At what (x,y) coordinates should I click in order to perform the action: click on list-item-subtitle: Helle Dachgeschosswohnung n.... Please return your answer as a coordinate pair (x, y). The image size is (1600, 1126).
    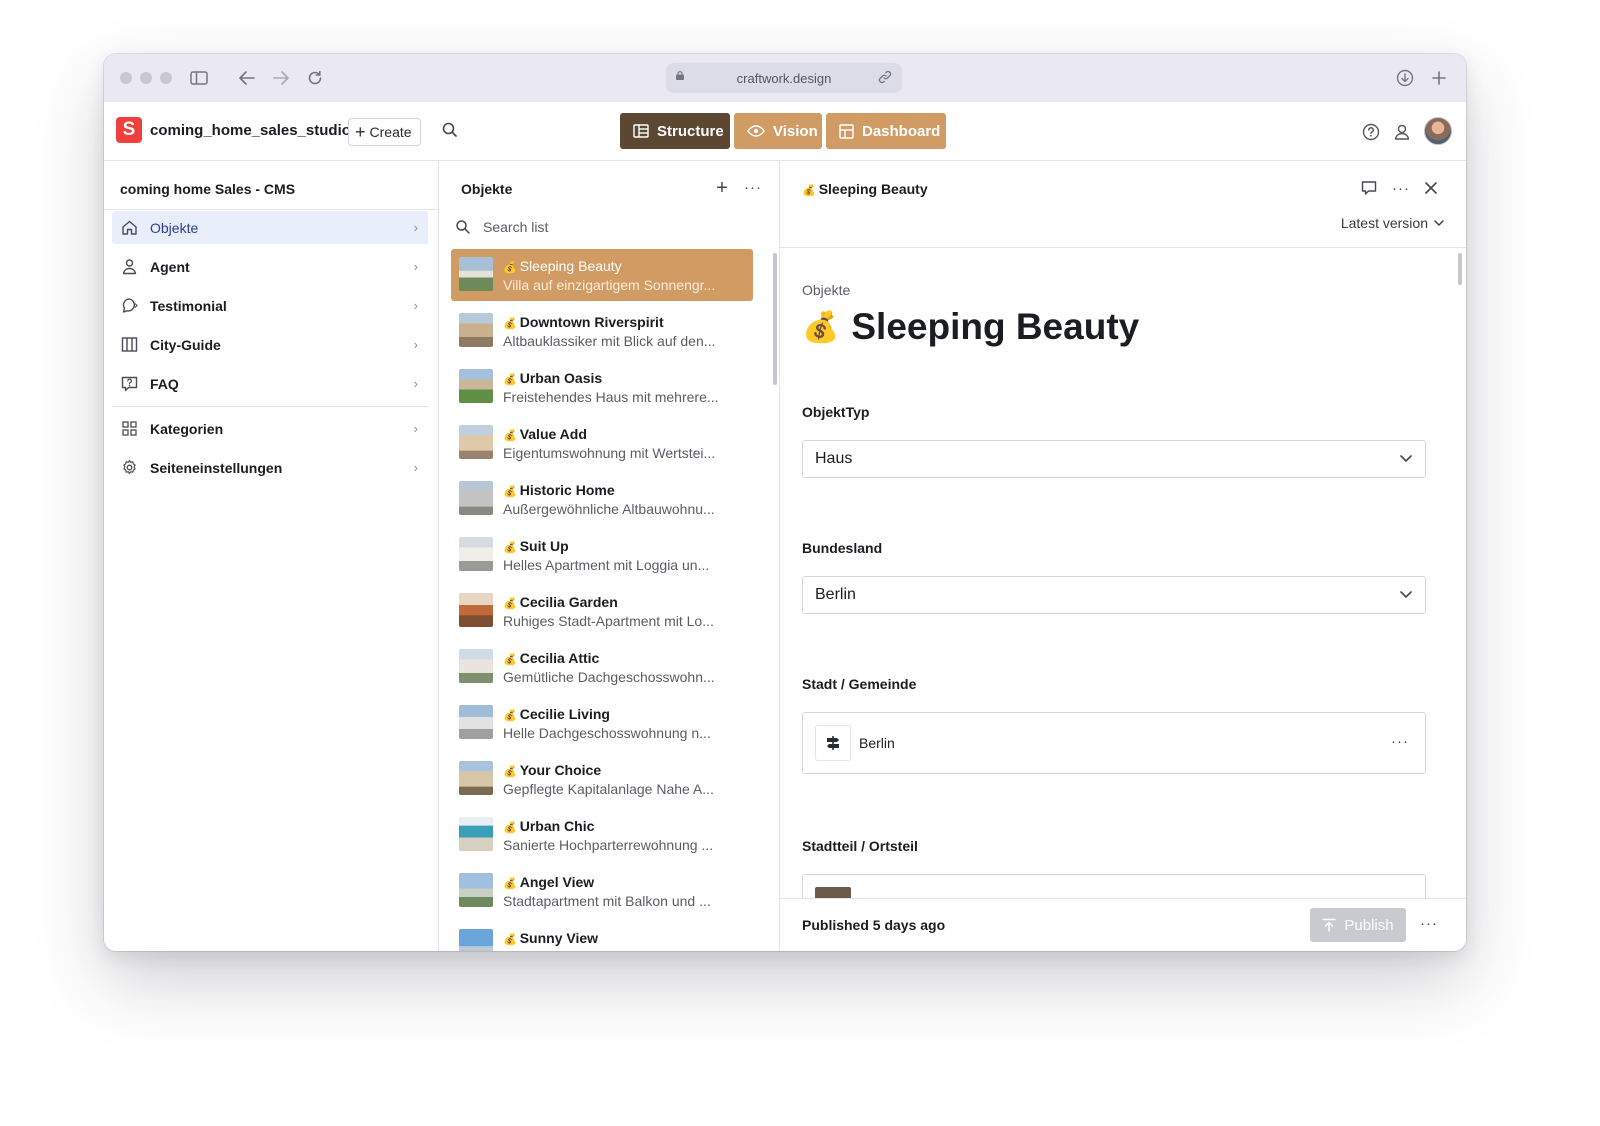
    Looking at the image, I should click on (607, 733).